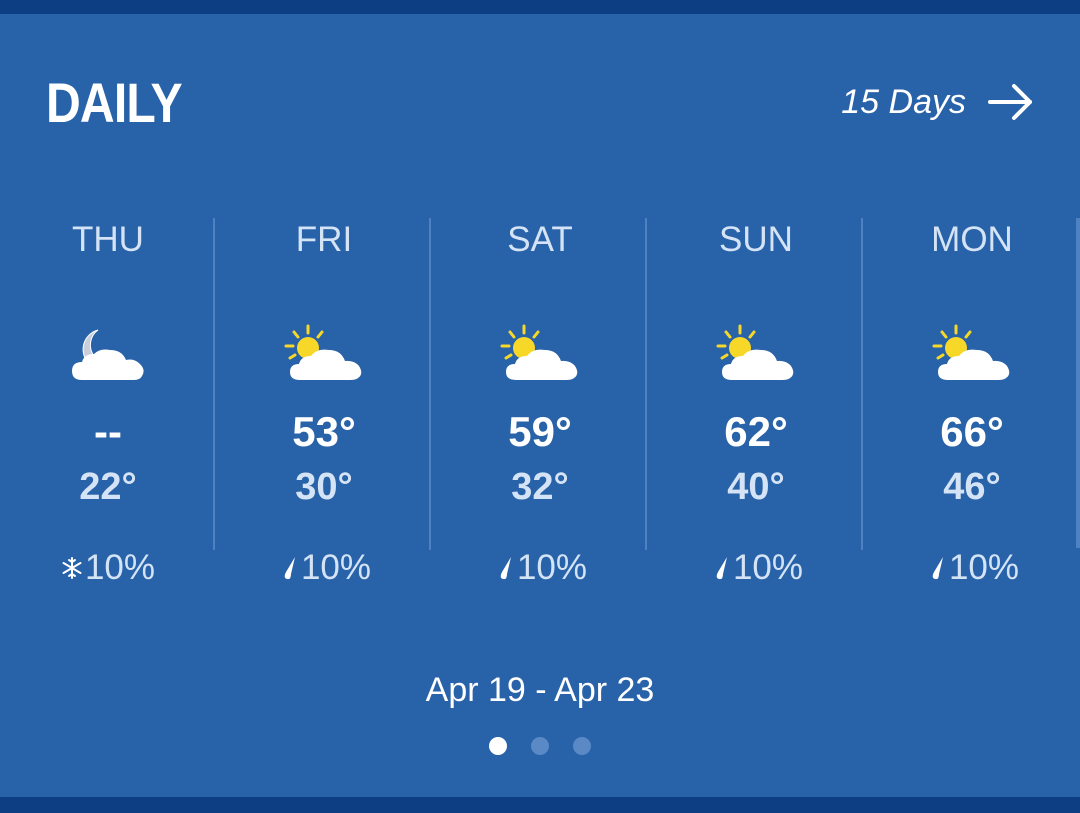  I want to click on high-temp: 62°, so click(756, 431).